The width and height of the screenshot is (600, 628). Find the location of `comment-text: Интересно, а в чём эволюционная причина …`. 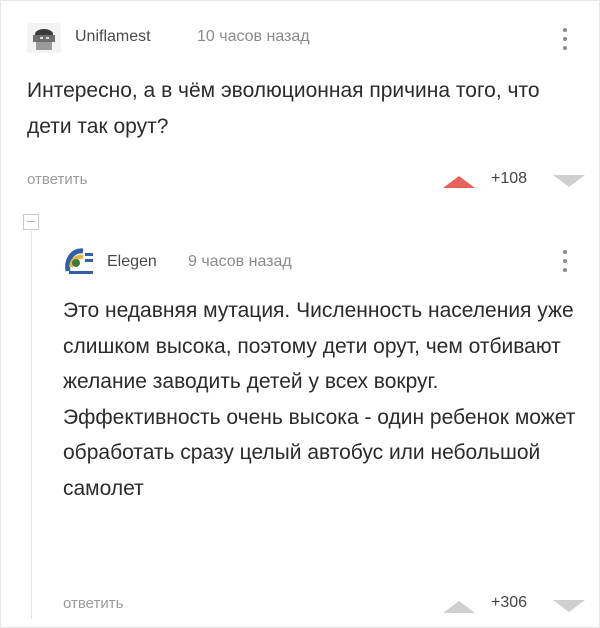

comment-text: Интересно, а в чём эволюционная причина … is located at coordinates (283, 108).